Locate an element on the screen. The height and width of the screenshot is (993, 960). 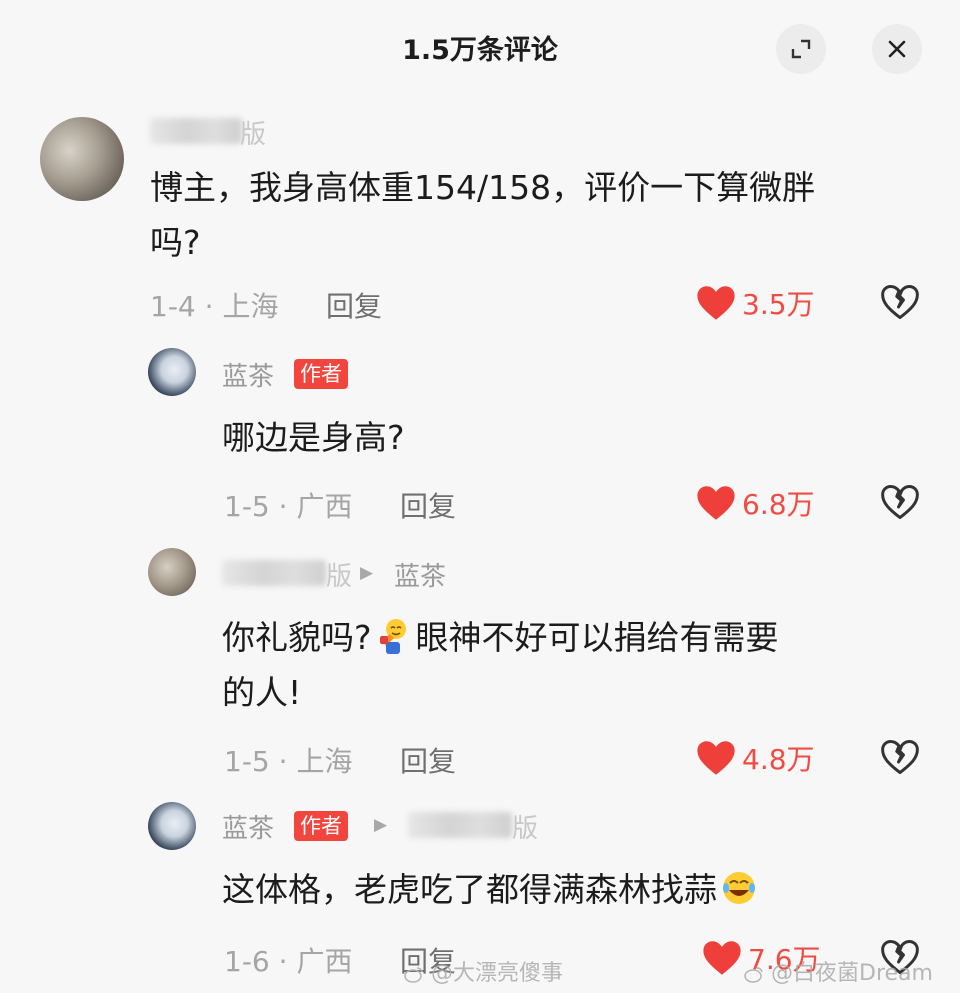
reply-text-line1: 你礼貌吗? 眼神不好可以捐给有需要 is located at coordinates (500, 638).